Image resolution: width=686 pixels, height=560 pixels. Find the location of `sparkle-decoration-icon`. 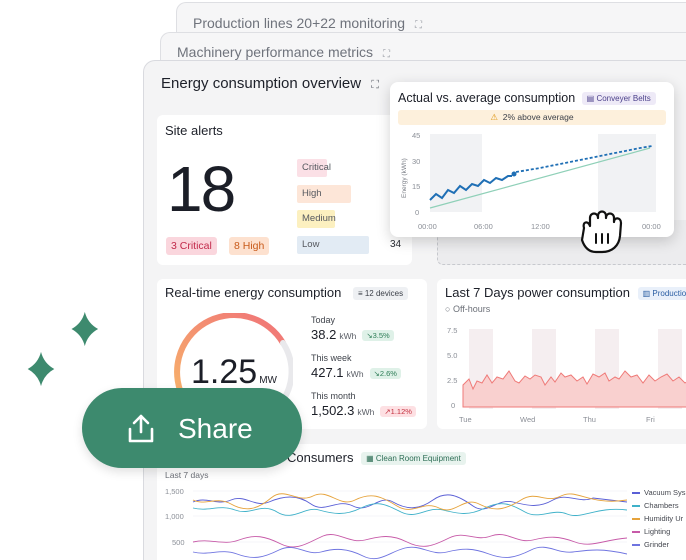

sparkle-decoration-icon is located at coordinates (63, 349).